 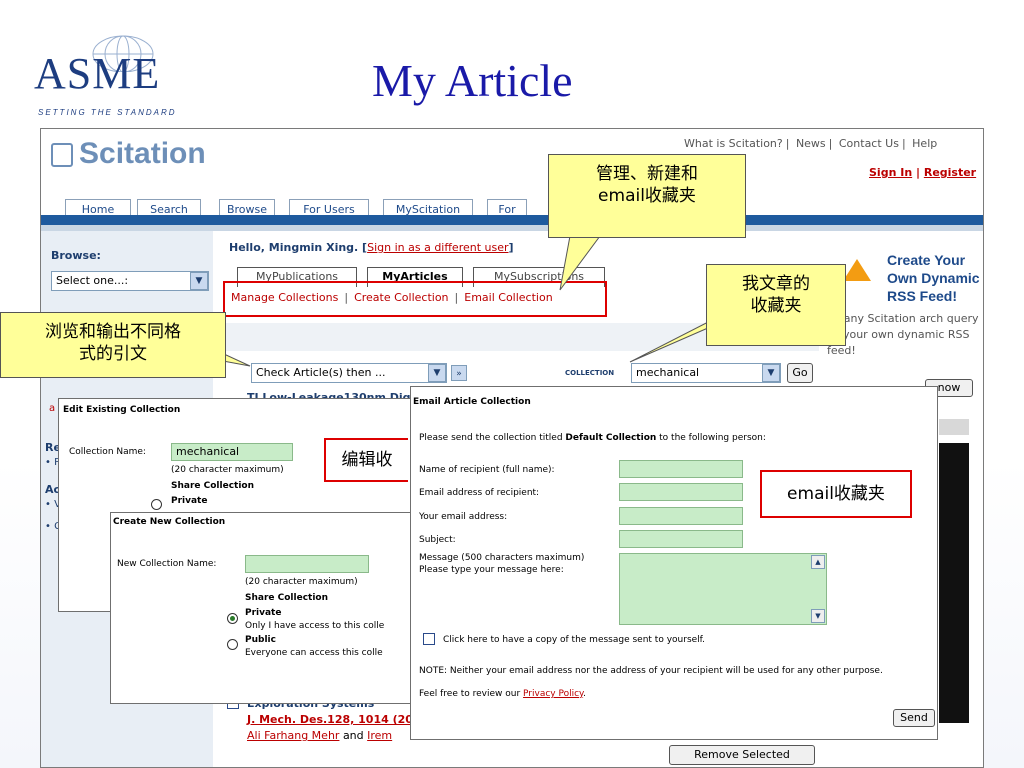 I want to click on check-article-select: Check Article(s) then ... ▼, so click(x=349, y=373).